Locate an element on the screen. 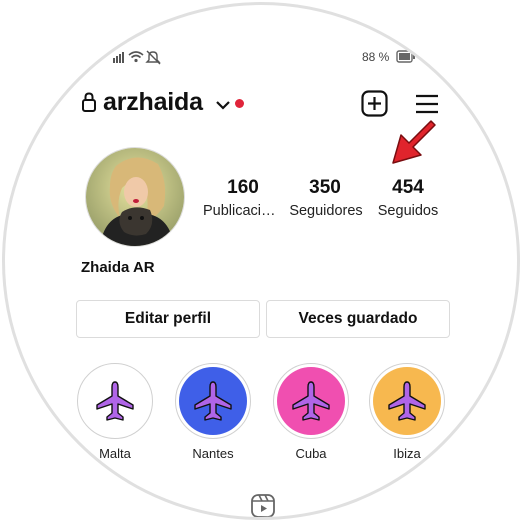  edit-profile-button: Editar perfil is located at coordinates (168, 319).